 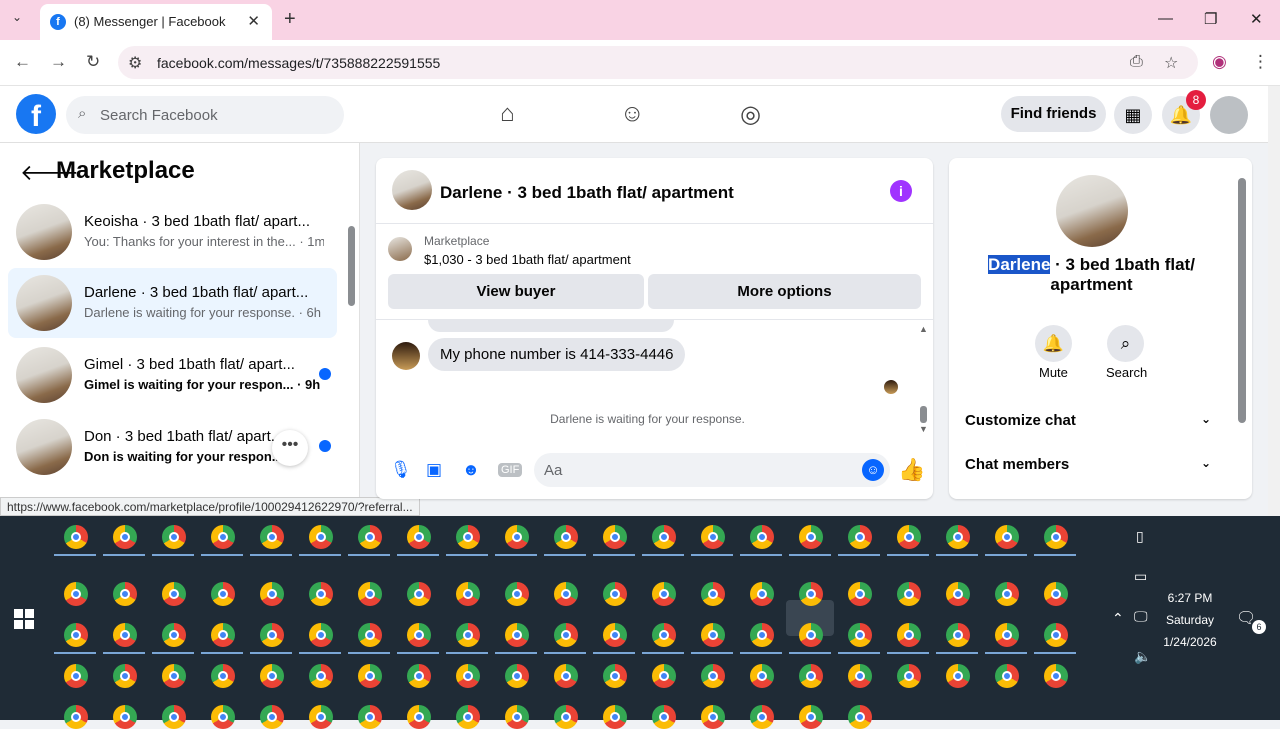 I want to click on browser-menu-icon: ⋮, so click(x=1260, y=62).